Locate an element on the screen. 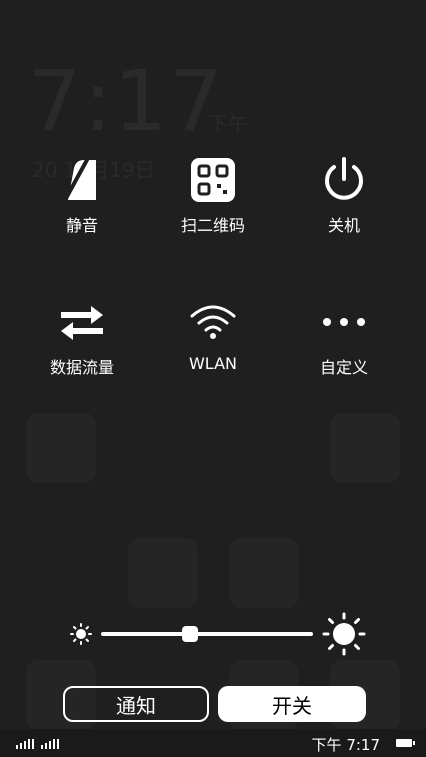  scan-qr-label: 扫二维码 is located at coordinates (212, 225).